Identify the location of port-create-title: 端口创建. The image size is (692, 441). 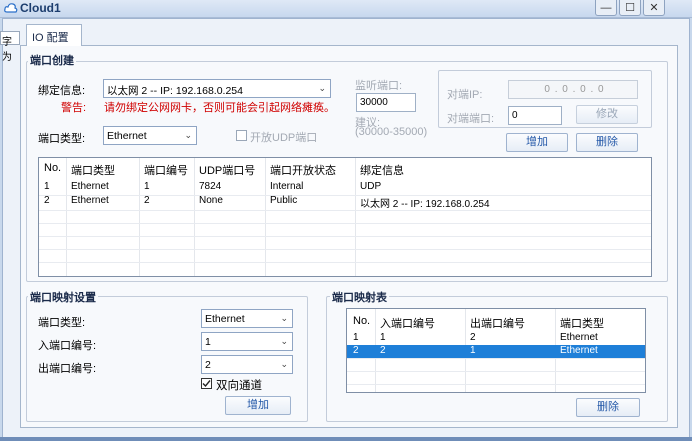
(52, 60).